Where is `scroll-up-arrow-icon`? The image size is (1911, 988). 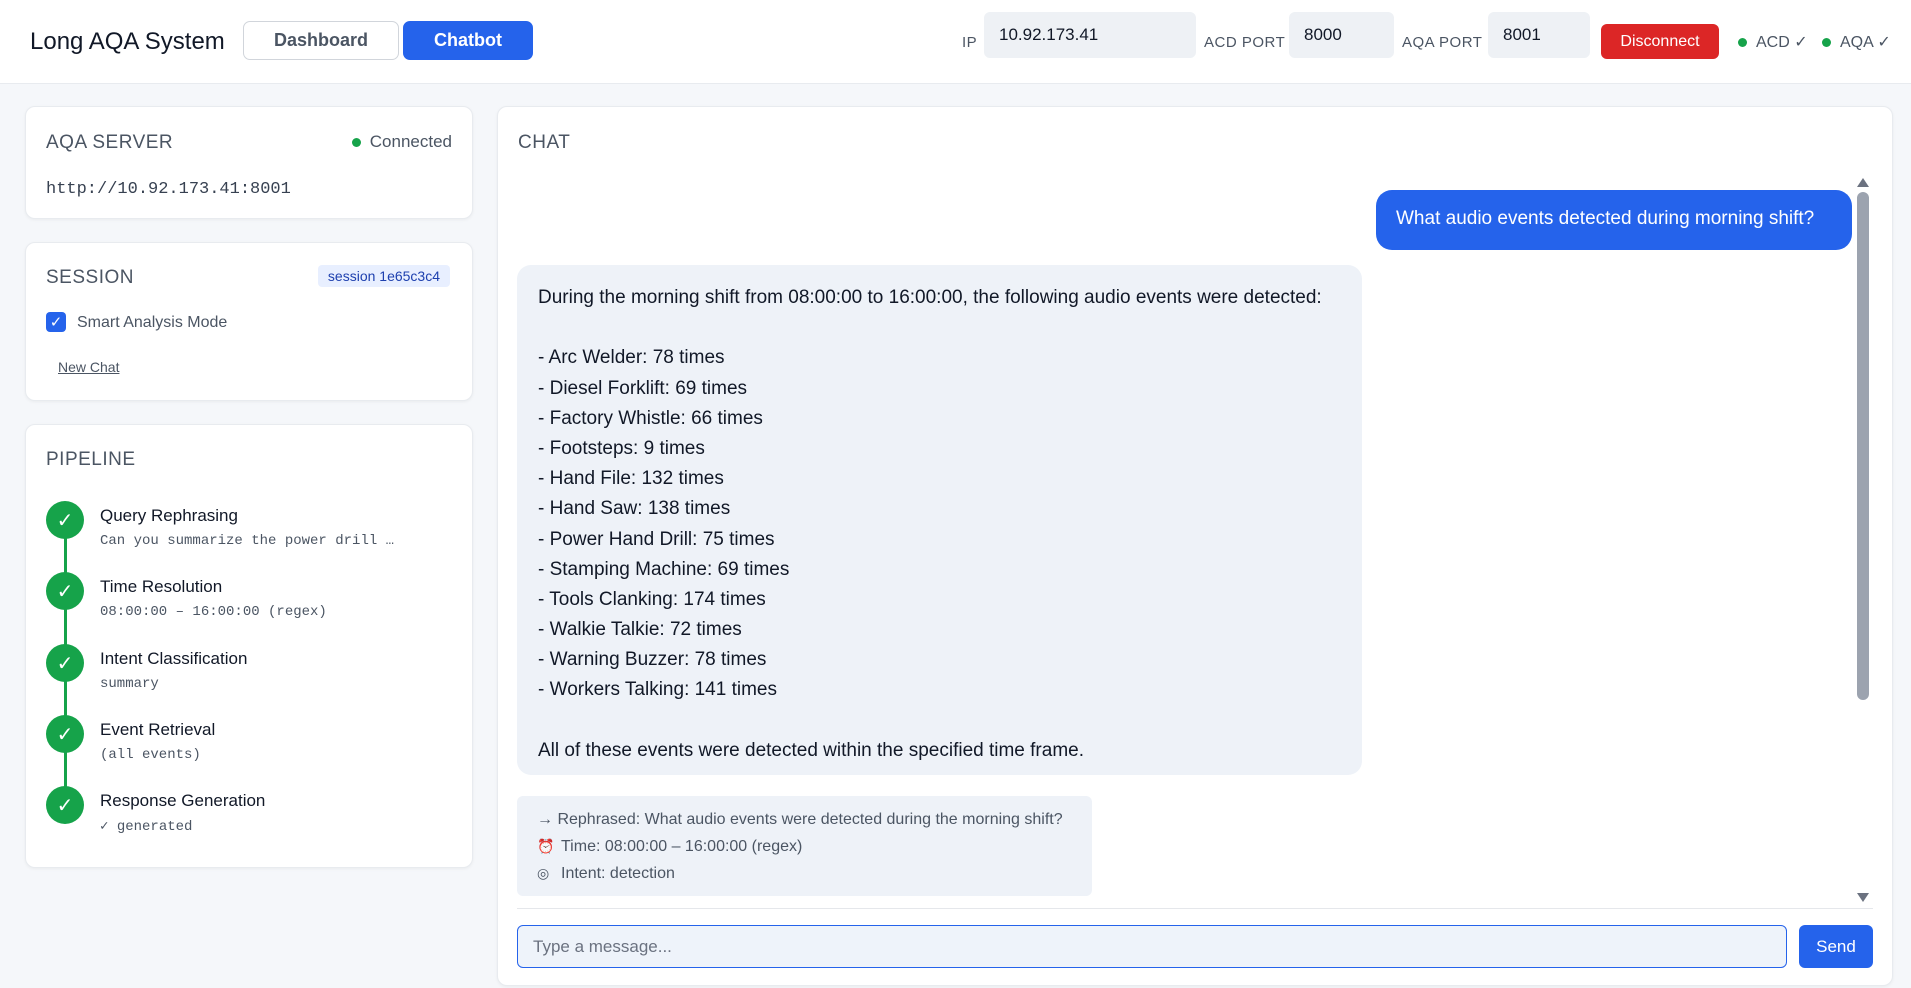
scroll-up-arrow-icon is located at coordinates (1863, 182).